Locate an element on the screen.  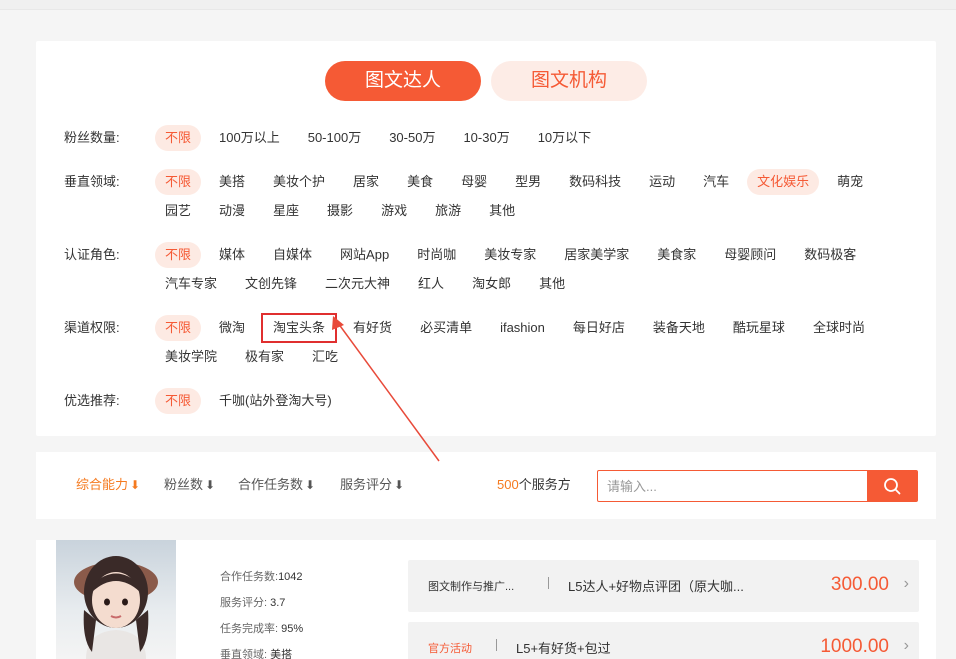
search-input is located at coordinates (733, 486).